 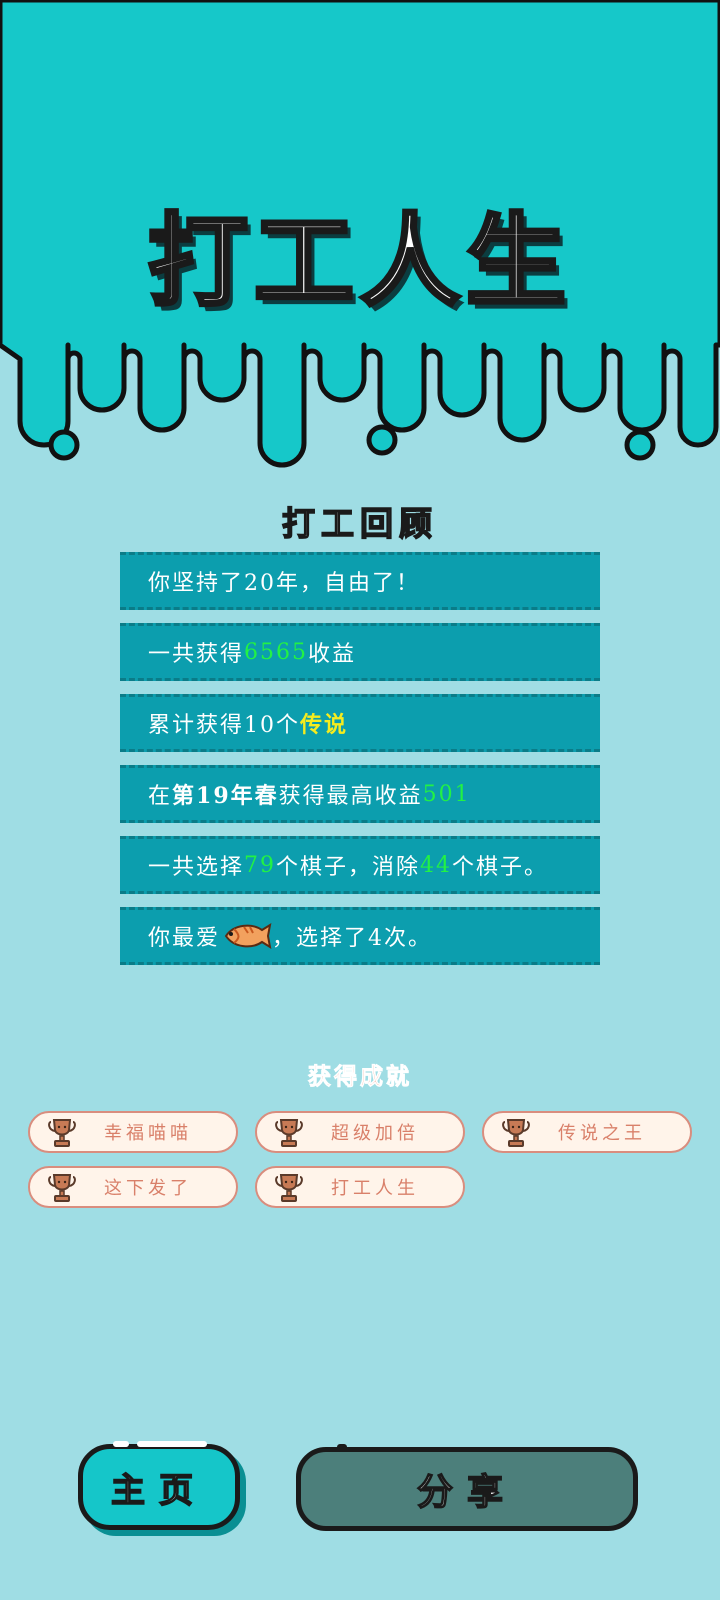 What do you see at coordinates (184, 938) in the screenshot?
I see `review-text: 你最爱` at bounding box center [184, 938].